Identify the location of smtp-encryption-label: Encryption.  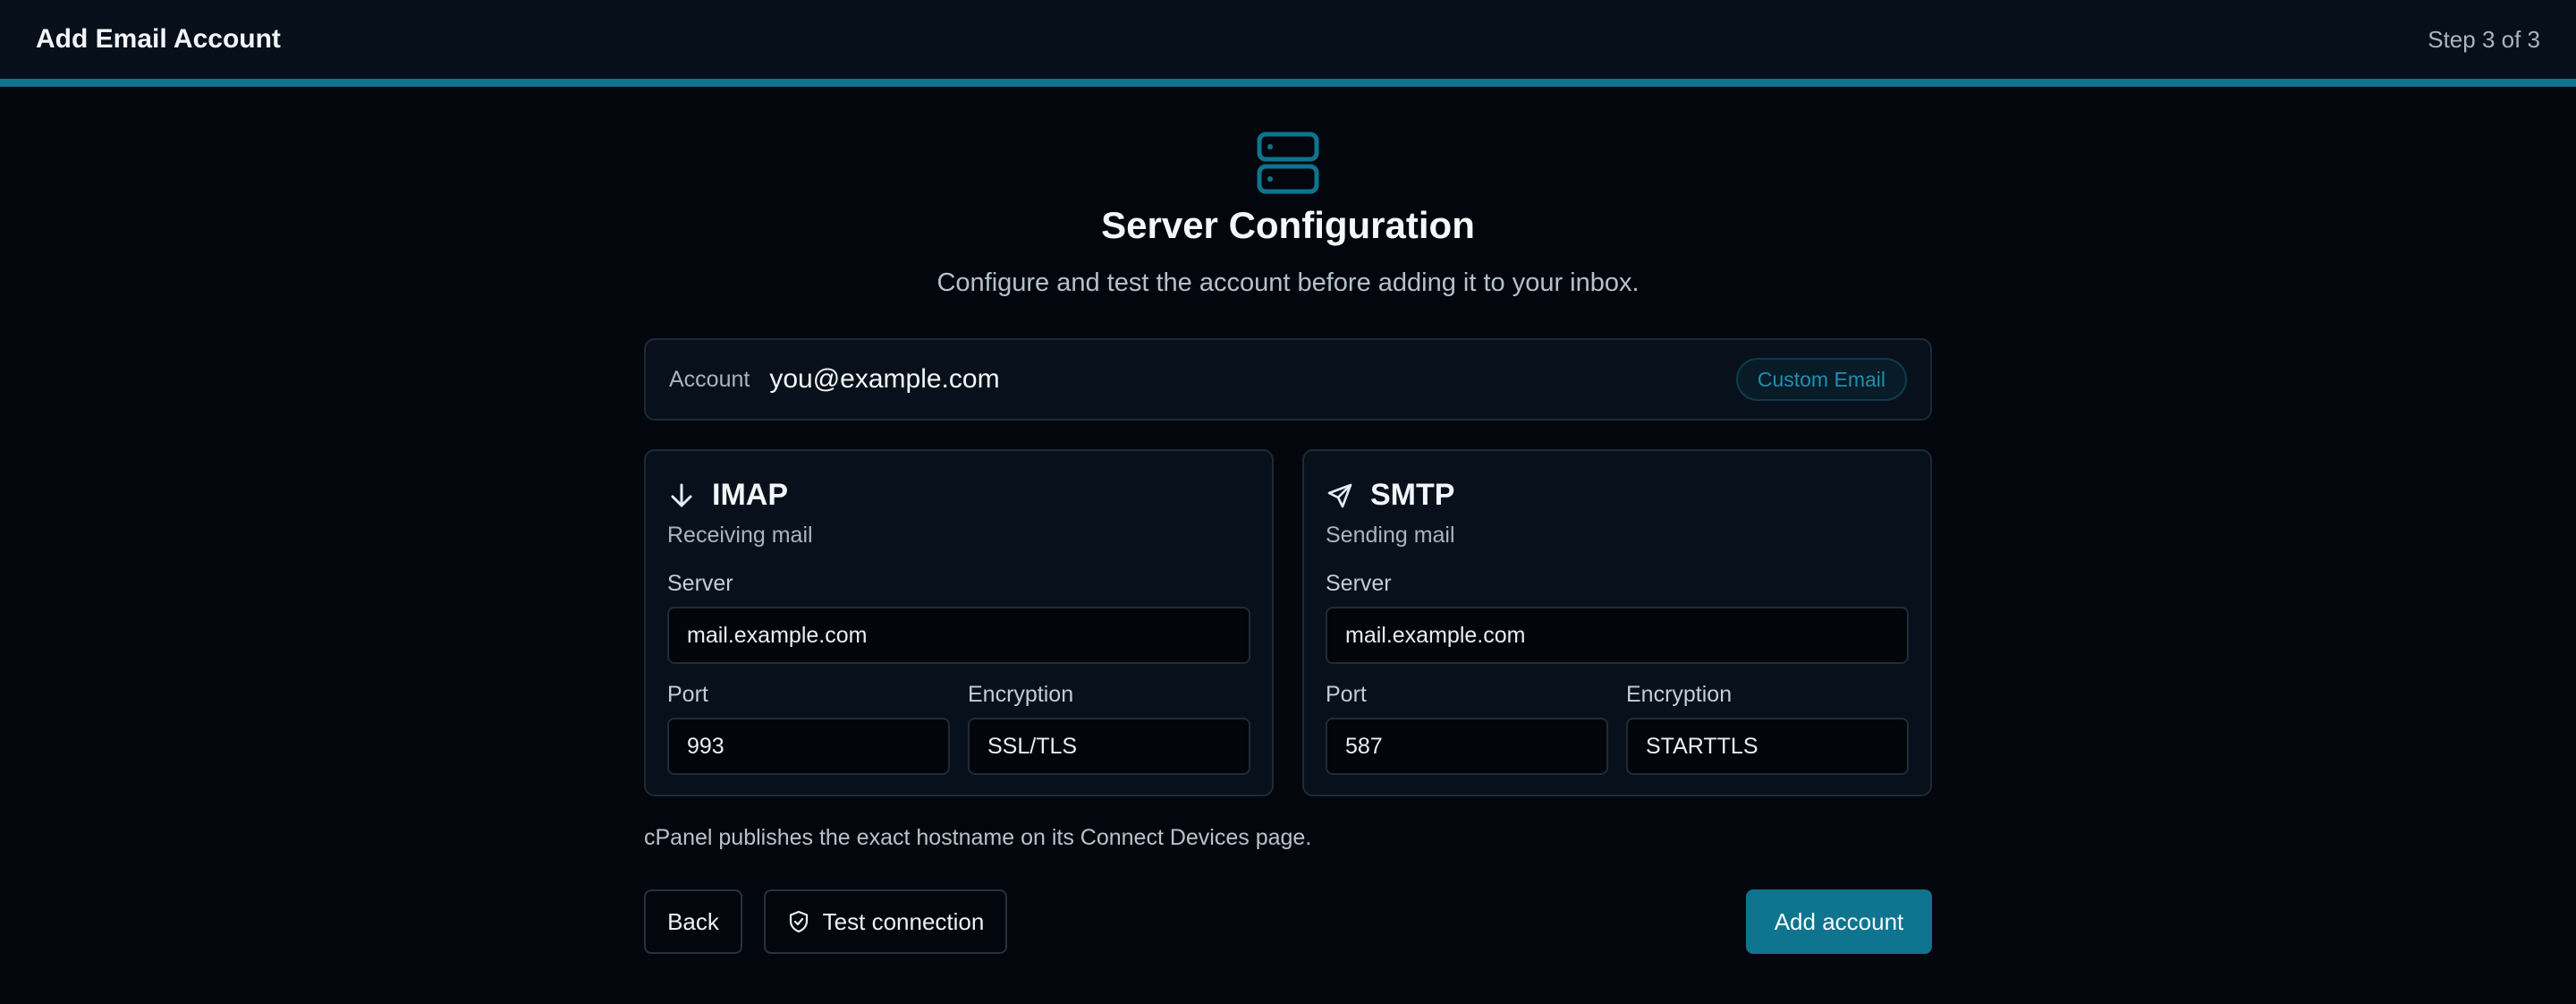
(1679, 694).